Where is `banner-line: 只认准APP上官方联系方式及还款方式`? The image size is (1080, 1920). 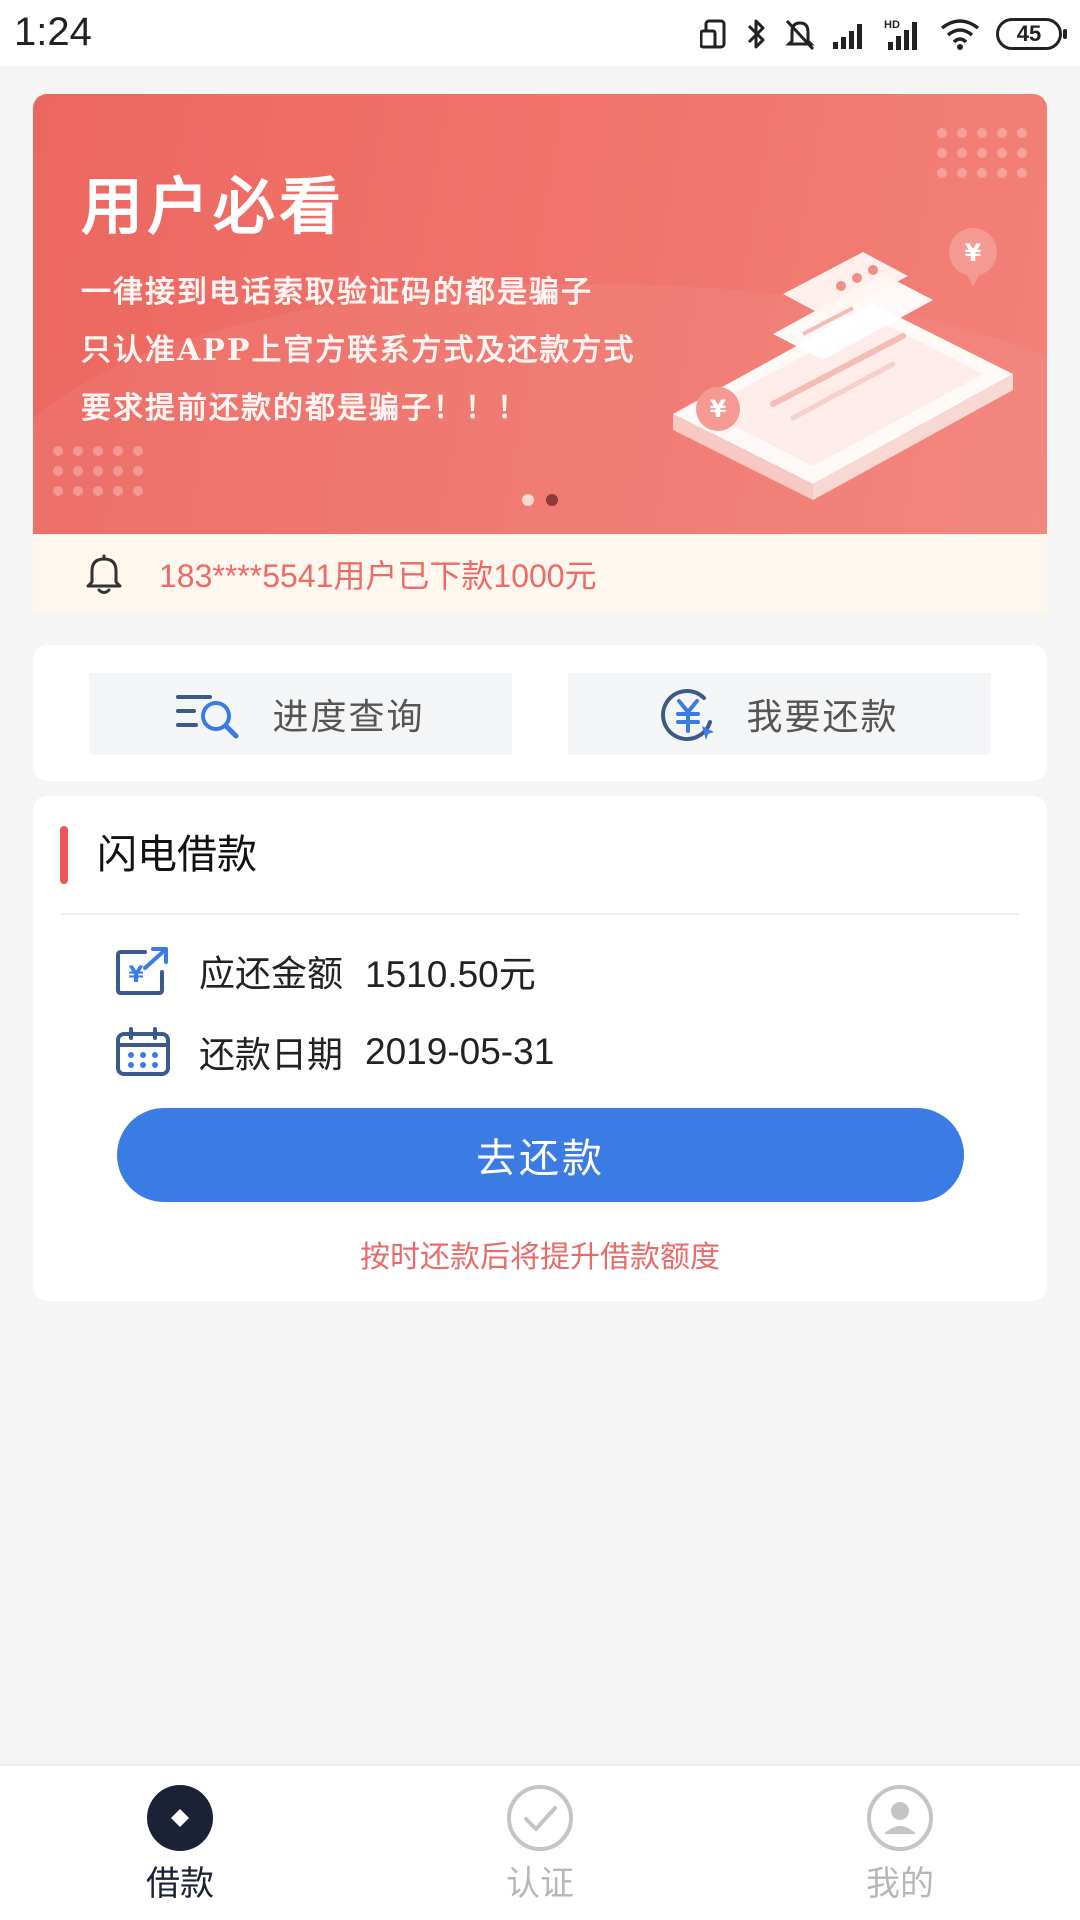
banner-line: 只认准APP上官方联系方式及还款方式 is located at coordinates (358, 350).